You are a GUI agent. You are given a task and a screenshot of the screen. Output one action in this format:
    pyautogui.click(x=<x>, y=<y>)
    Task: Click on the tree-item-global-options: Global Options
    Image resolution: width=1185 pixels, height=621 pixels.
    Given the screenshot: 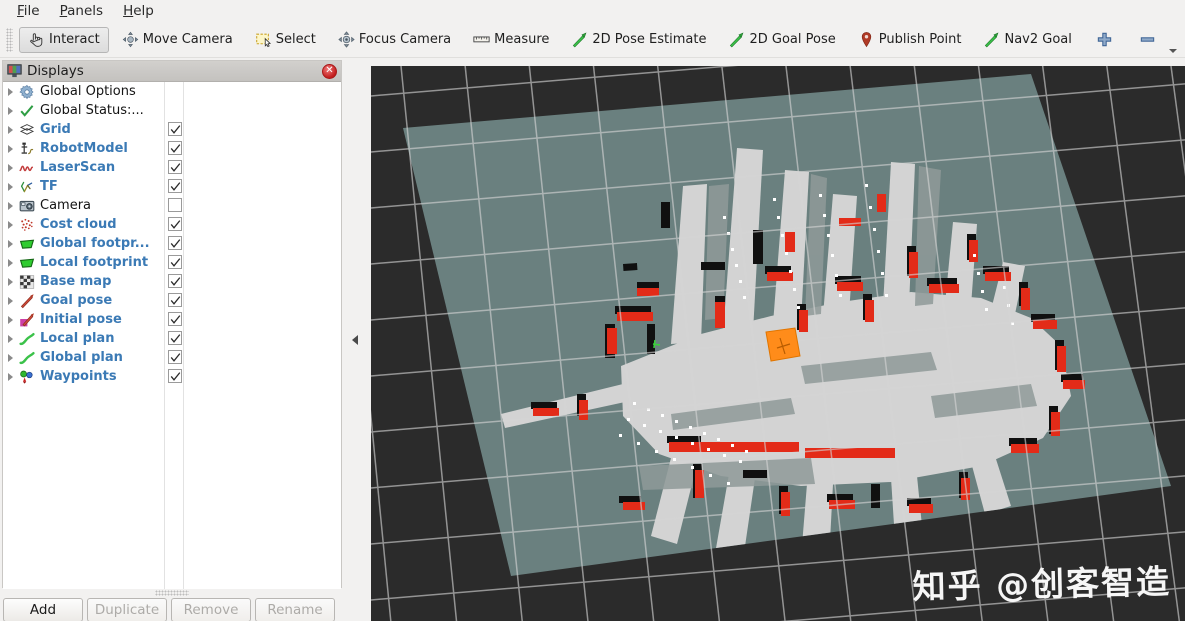 What is the action you would take?
    pyautogui.click(x=172, y=91)
    